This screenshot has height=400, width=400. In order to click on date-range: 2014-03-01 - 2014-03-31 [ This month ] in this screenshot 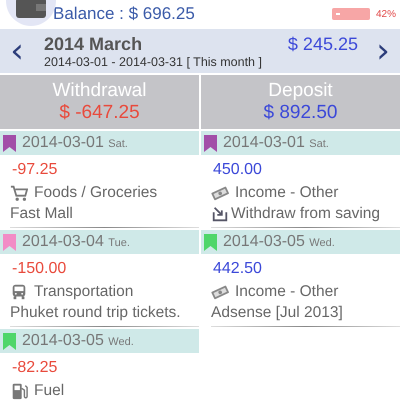, I will do `click(153, 61)`.